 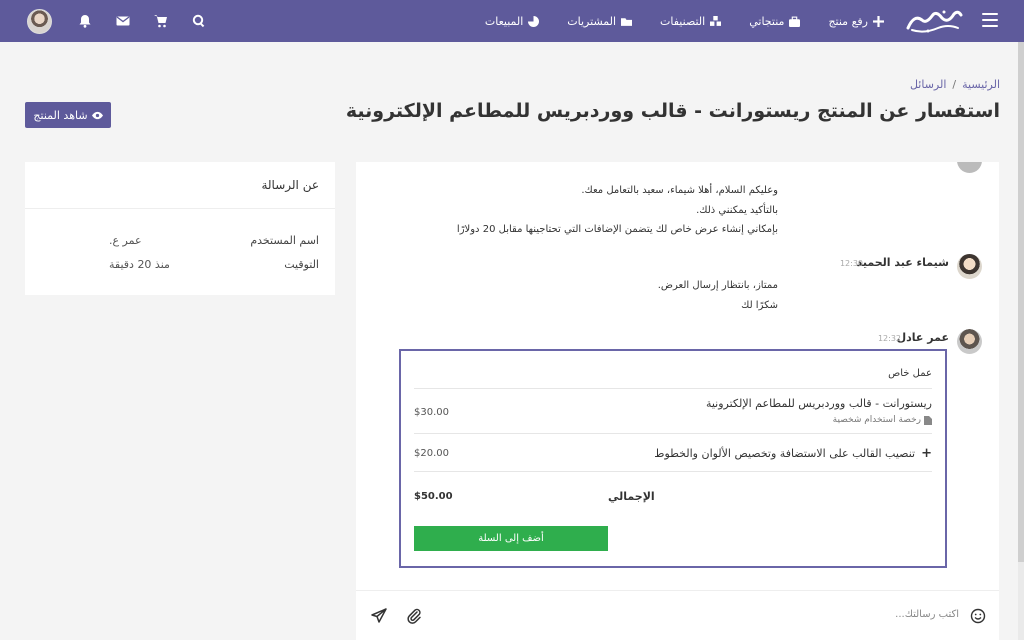 What do you see at coordinates (511, 538) in the screenshot?
I see `add-to-cart-button: أضف إلى السلة` at bounding box center [511, 538].